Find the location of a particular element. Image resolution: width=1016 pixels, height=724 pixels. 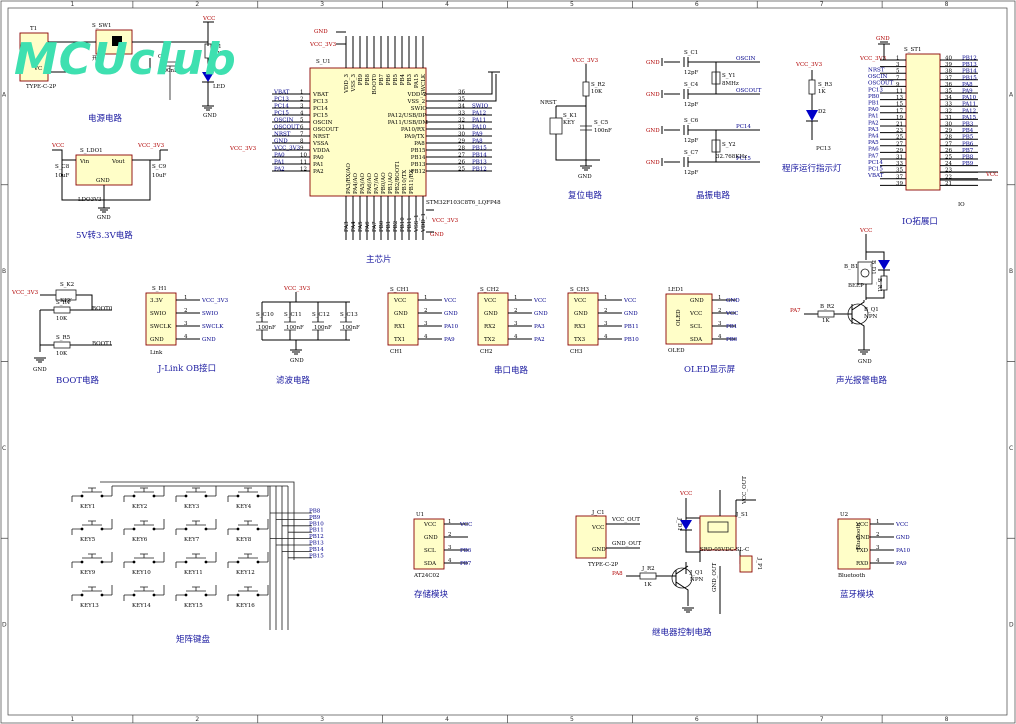

storage-pin-num: 1 is located at coordinates (450, 522).